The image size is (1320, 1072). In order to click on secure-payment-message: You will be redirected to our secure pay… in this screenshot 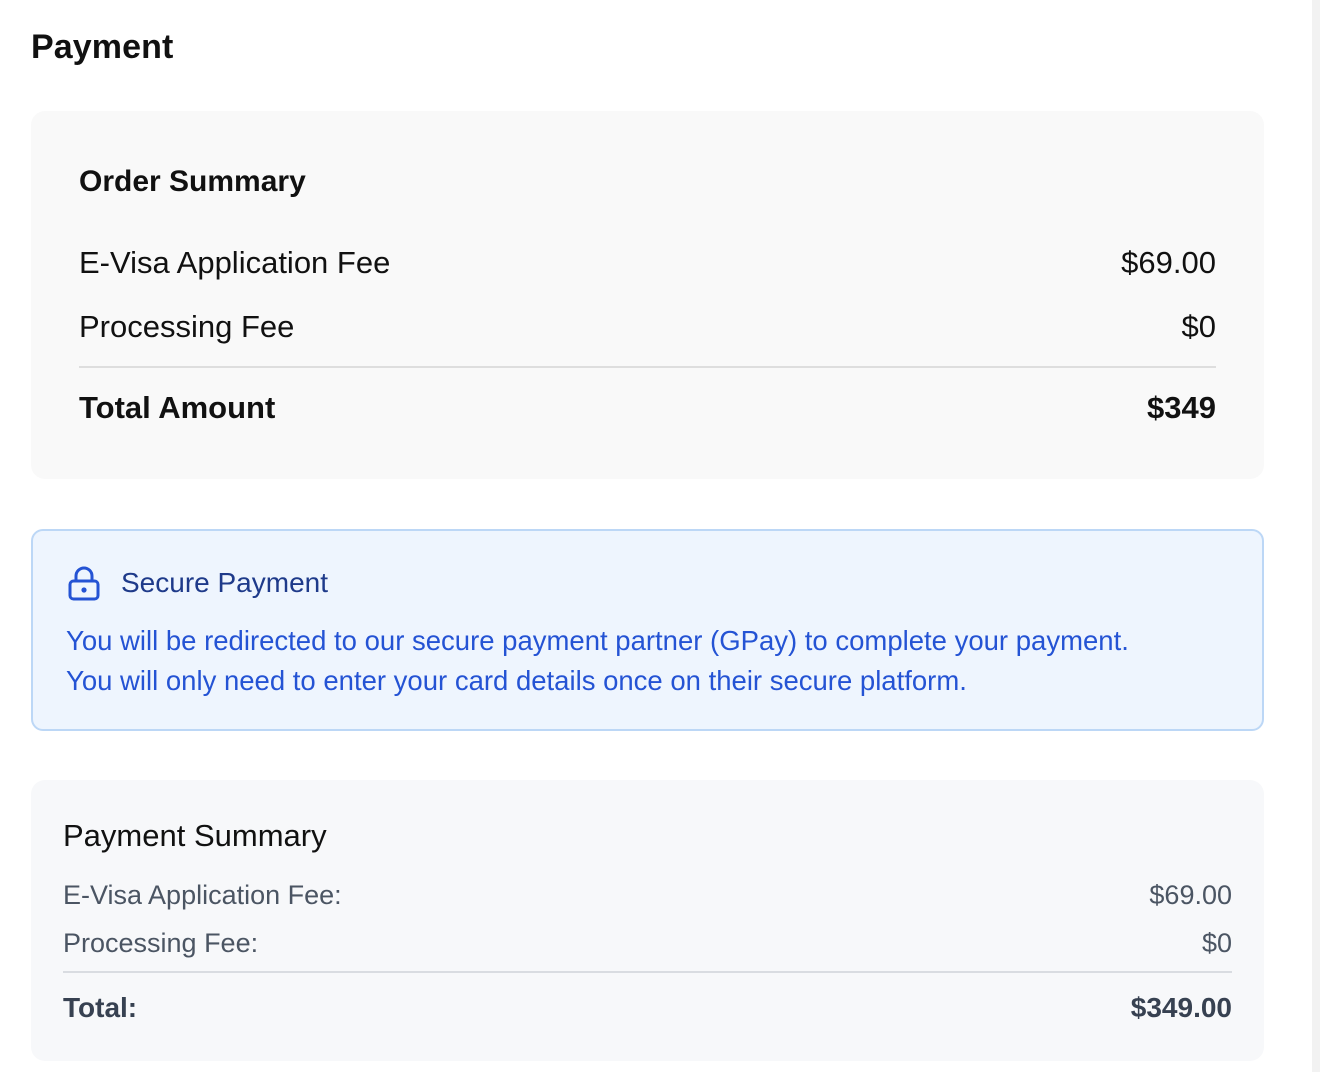, I will do `click(651, 661)`.